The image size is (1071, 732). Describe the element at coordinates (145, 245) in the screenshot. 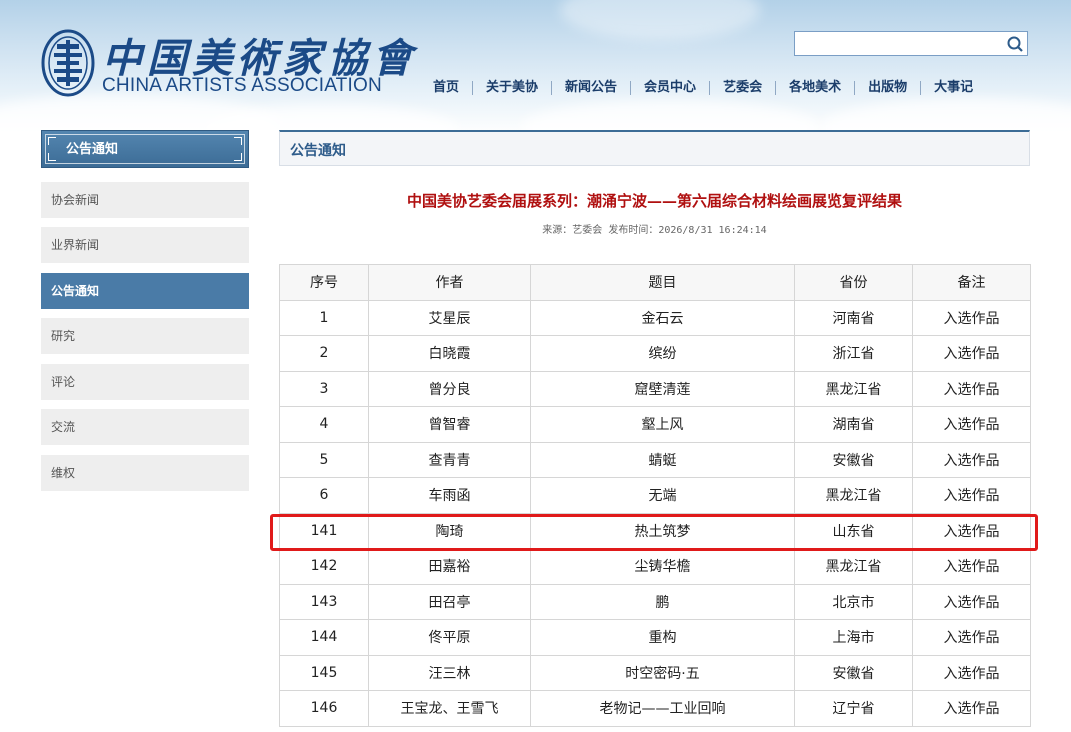

I see `sidebar-item: 业界新闻` at that location.